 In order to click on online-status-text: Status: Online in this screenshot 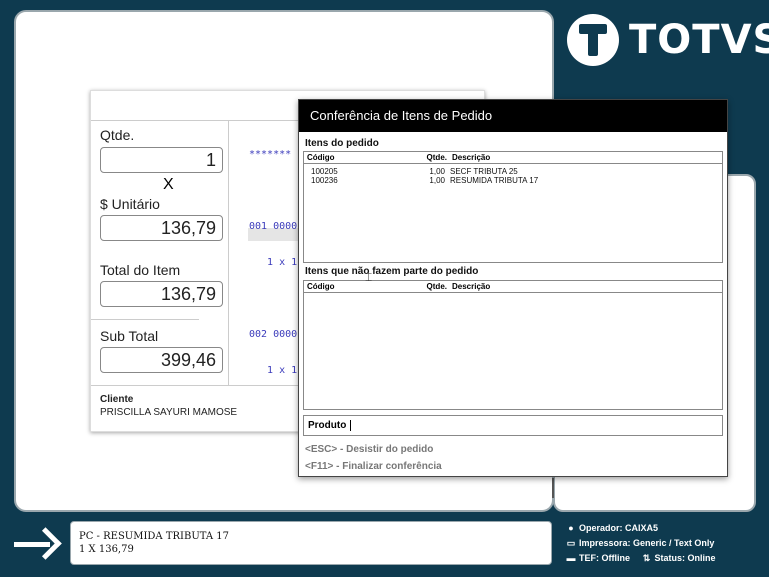, I will do `click(685, 558)`.